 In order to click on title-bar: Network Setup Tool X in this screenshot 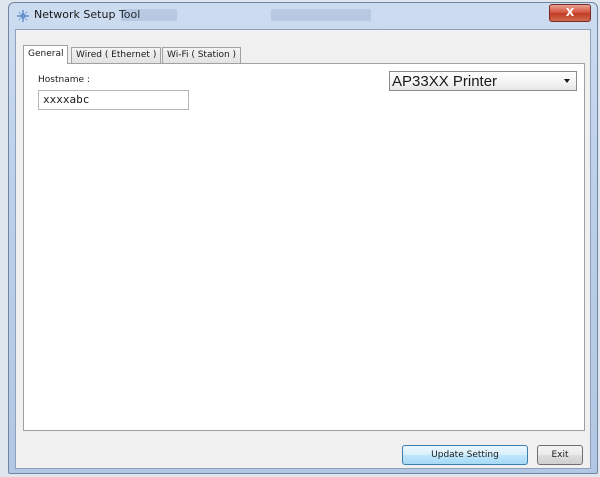, I will do `click(303, 16)`.